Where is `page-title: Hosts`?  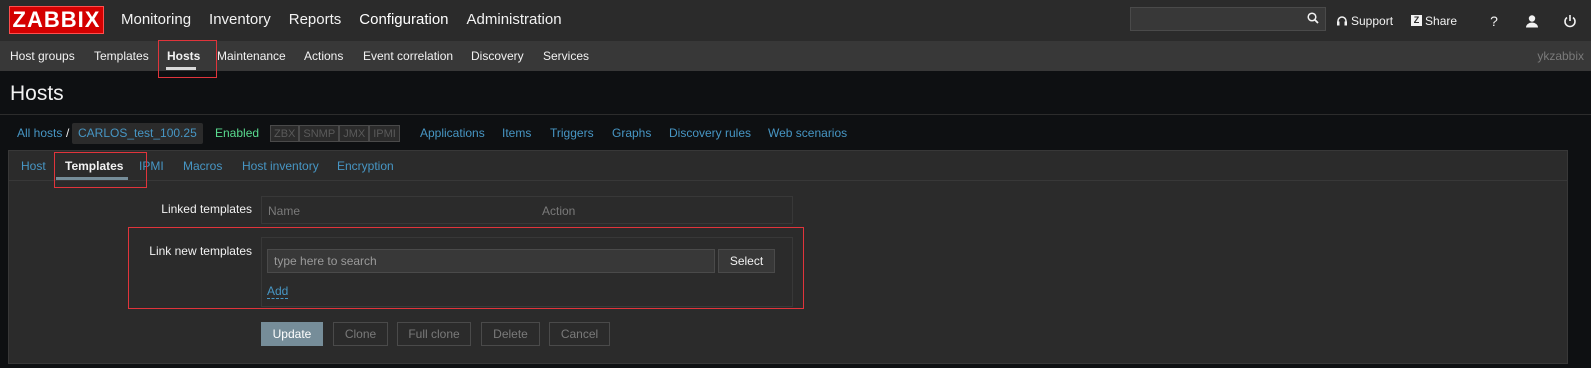 page-title: Hosts is located at coordinates (37, 93).